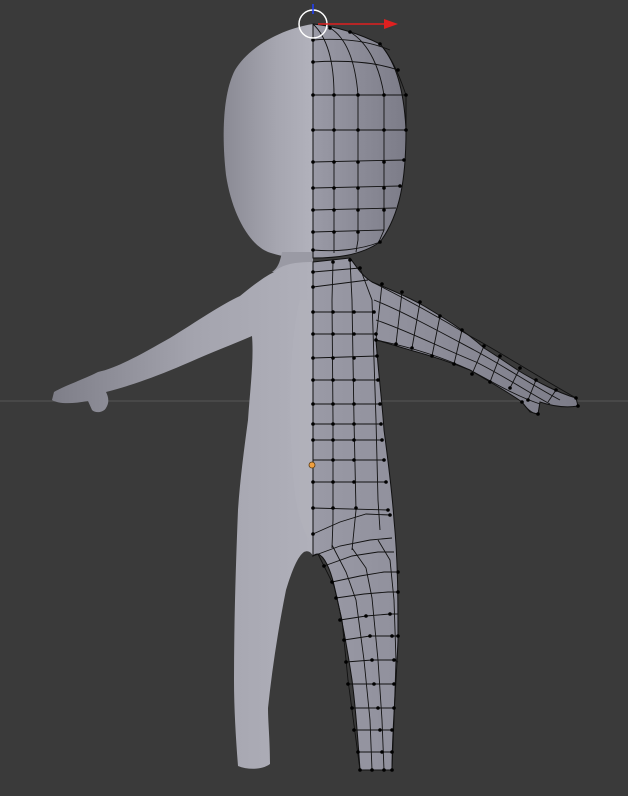 The width and height of the screenshot is (628, 796). I want to click on object-origin, so click(312, 465).